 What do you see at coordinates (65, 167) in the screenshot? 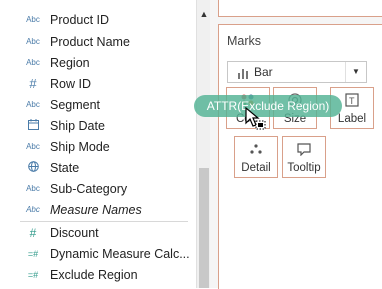
I see `field-name: State` at bounding box center [65, 167].